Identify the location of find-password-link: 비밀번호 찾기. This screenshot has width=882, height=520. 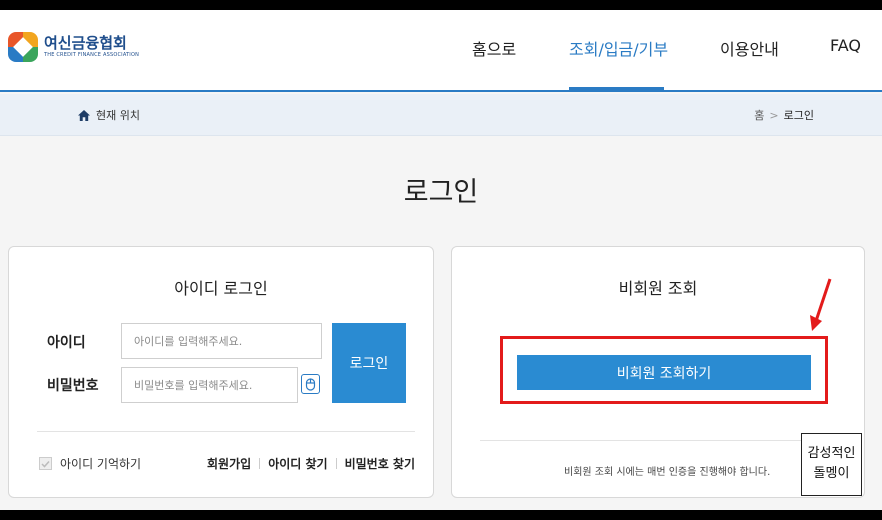
(380, 463).